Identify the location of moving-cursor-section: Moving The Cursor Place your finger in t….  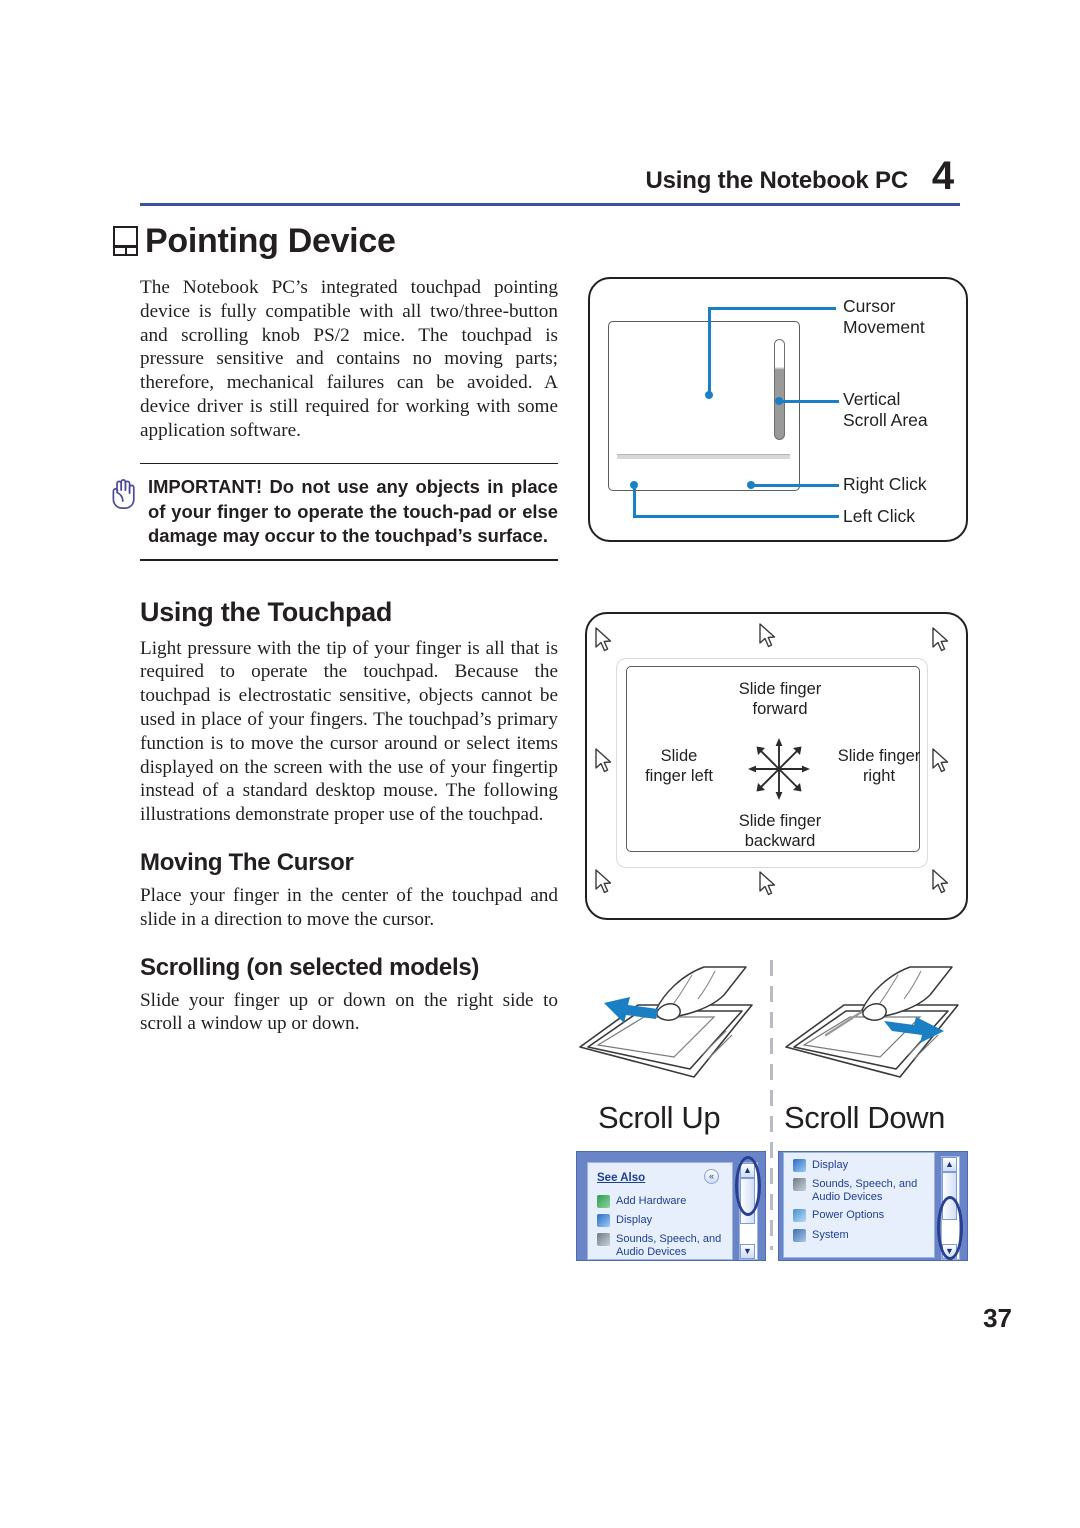
(349, 890).